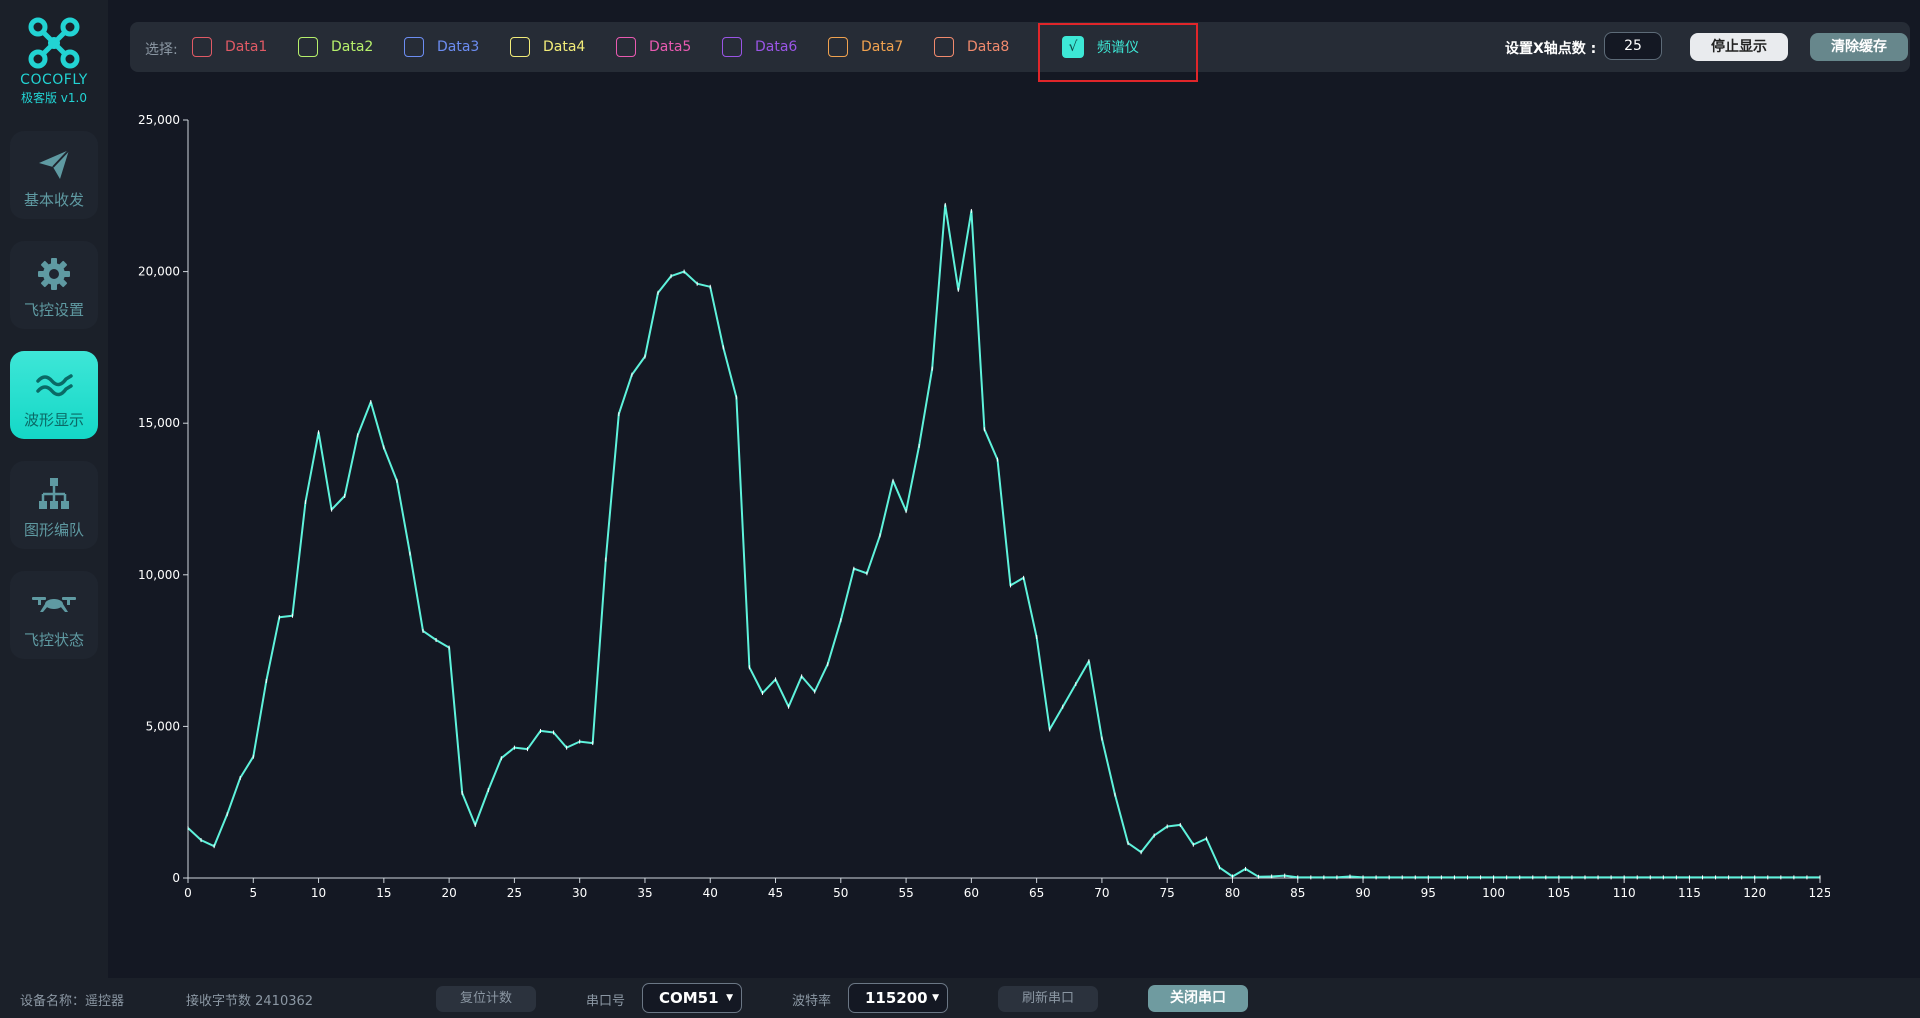 Image resolution: width=1920 pixels, height=1018 pixels. Describe the element at coordinates (988, 47) in the screenshot. I see `channel-label: Data8` at that location.